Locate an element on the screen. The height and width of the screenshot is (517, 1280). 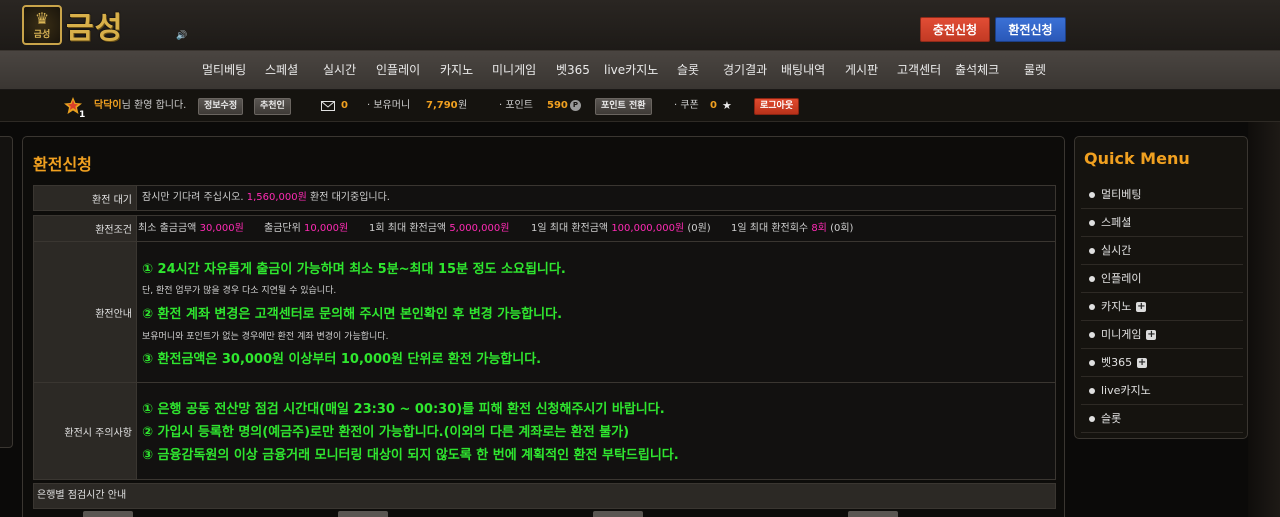
nav-casino: 카지노 is located at coordinates (456, 70).